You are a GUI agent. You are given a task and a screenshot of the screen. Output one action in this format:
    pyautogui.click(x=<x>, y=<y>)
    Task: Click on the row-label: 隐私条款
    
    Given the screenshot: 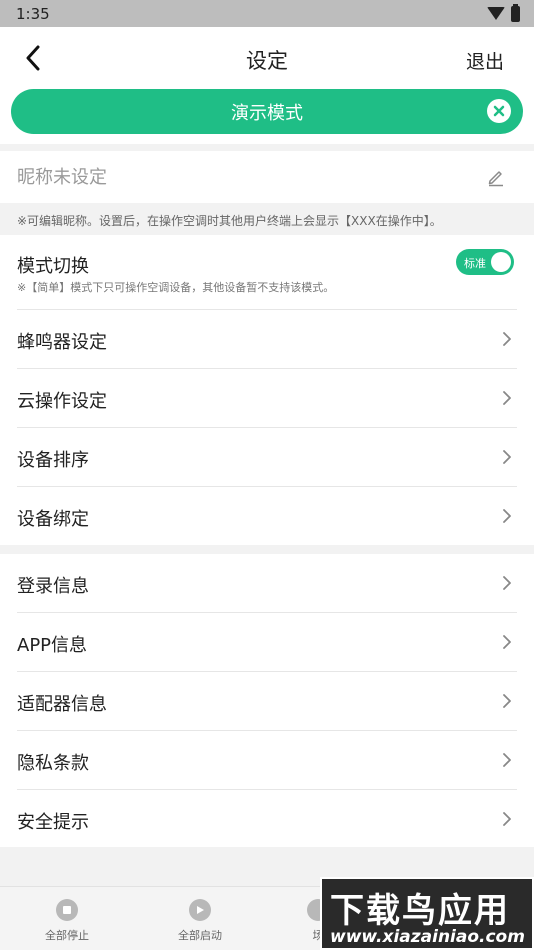 What is the action you would take?
    pyautogui.click(x=53, y=763)
    